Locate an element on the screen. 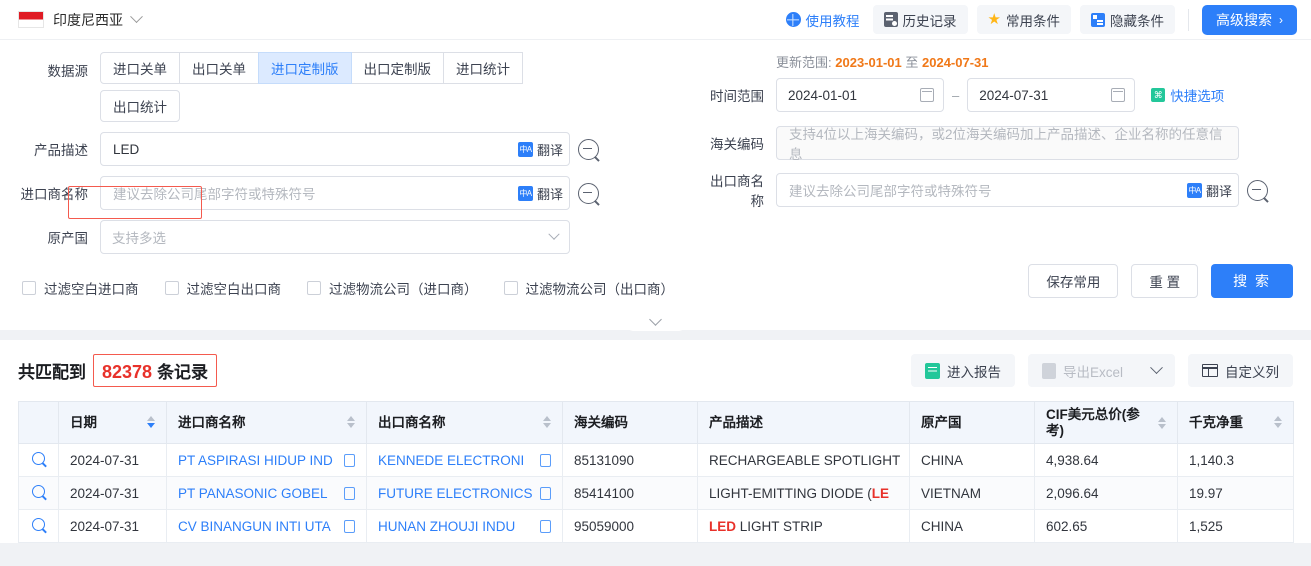 The image size is (1311, 566). exporter-link: FUTURE ELECTRONICS is located at coordinates (455, 493).